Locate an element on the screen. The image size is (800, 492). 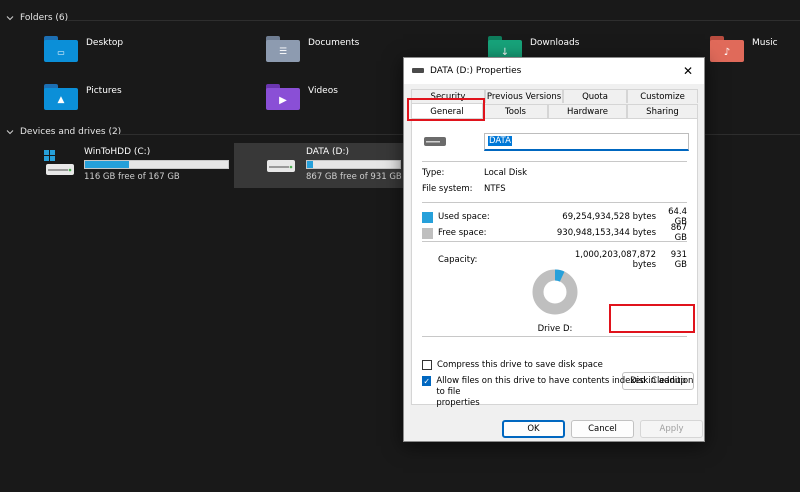
drive-free-space: 867 GB free of 931 GB is located at coordinates (354, 177).